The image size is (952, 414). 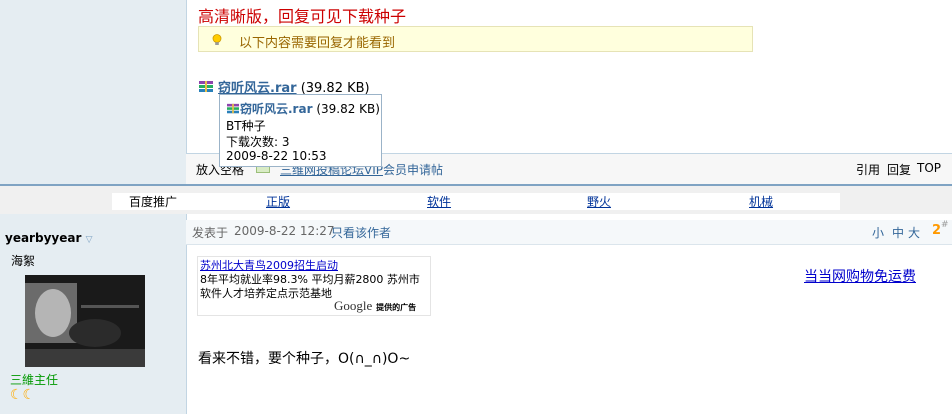 What do you see at coordinates (276, 156) in the screenshot?
I see `tooltip-date: 2009-8-22 10:53` at bounding box center [276, 156].